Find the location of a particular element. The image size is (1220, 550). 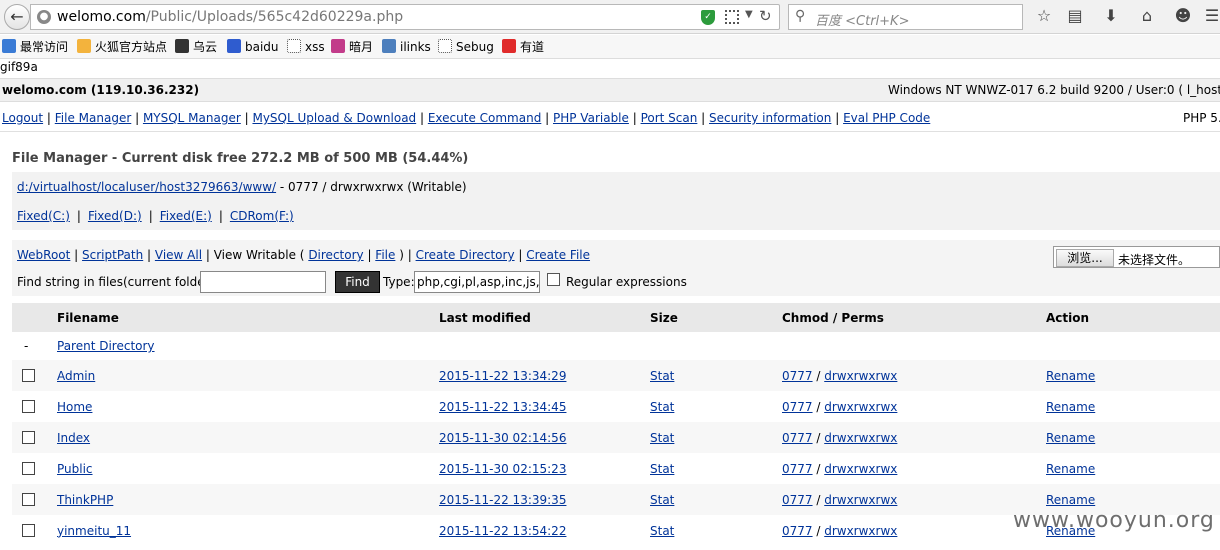

webroot-link: WebRoot is located at coordinates (43, 255).